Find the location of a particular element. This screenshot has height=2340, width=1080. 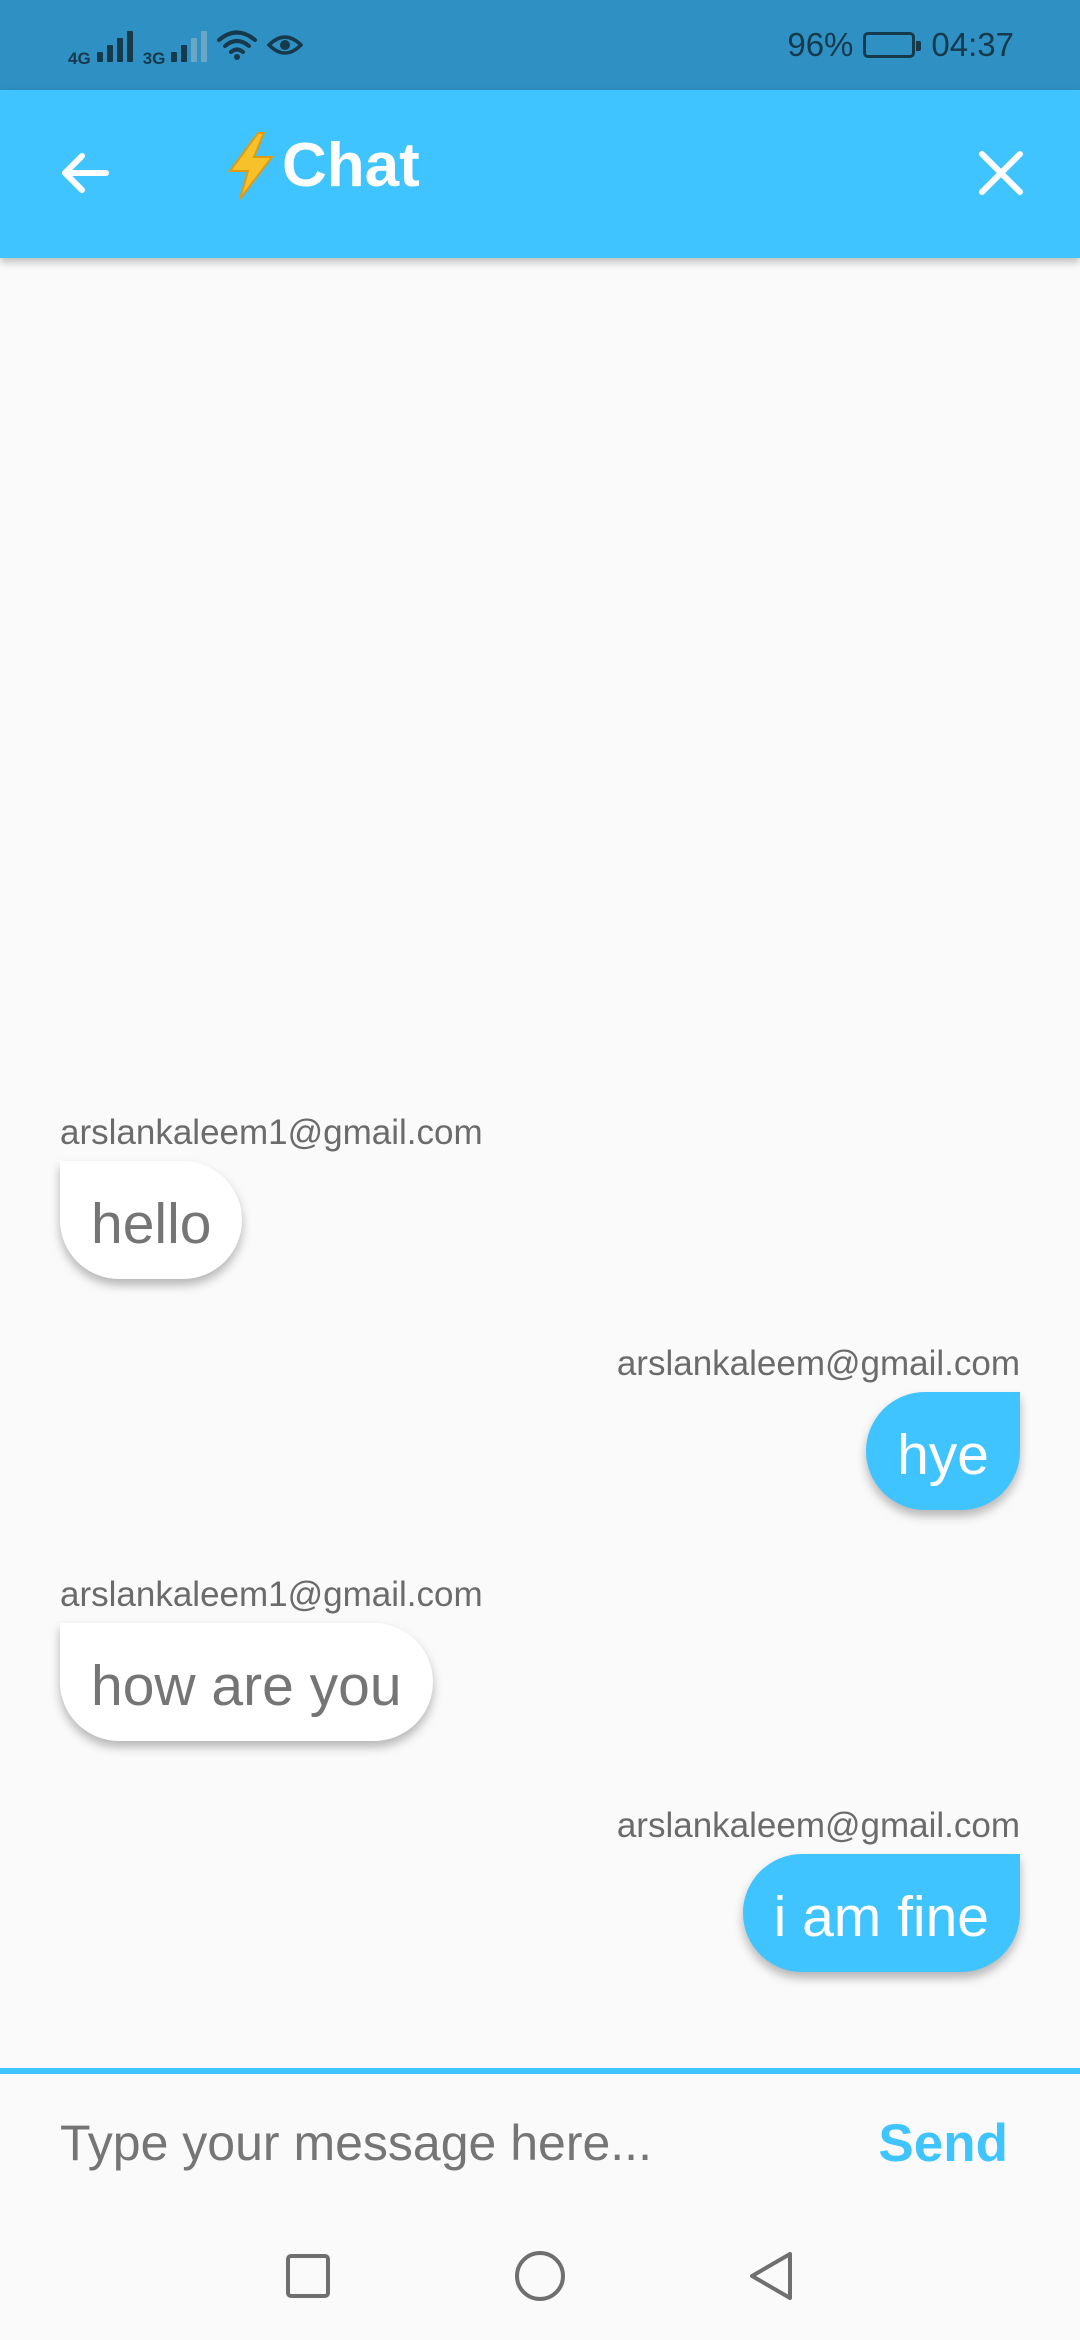

message-composer: Send is located at coordinates (540, 2140).